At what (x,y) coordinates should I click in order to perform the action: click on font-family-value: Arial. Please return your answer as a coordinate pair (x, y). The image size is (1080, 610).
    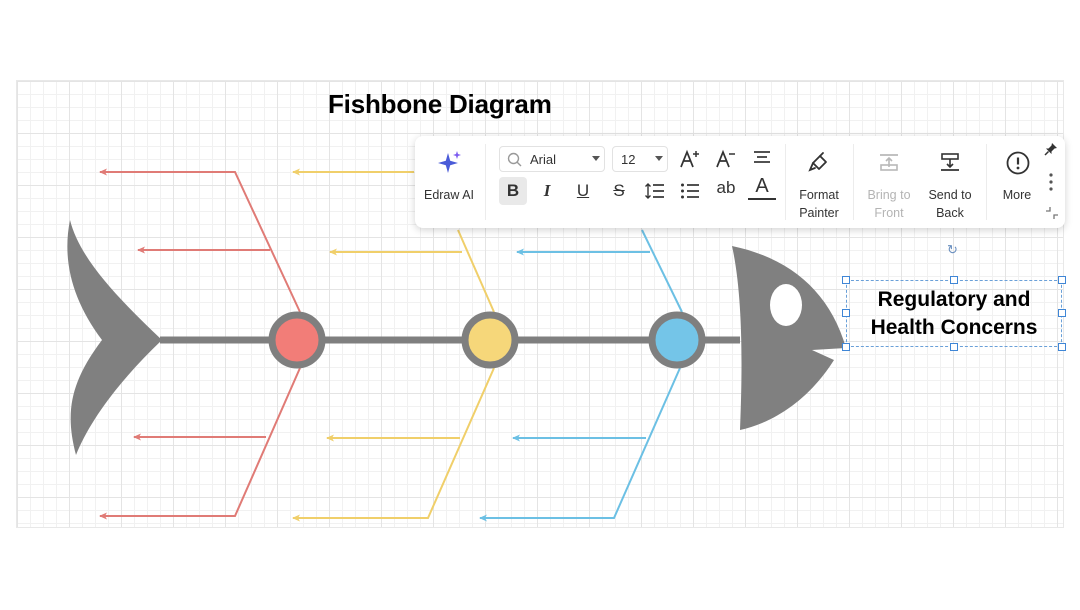
    Looking at the image, I should click on (543, 159).